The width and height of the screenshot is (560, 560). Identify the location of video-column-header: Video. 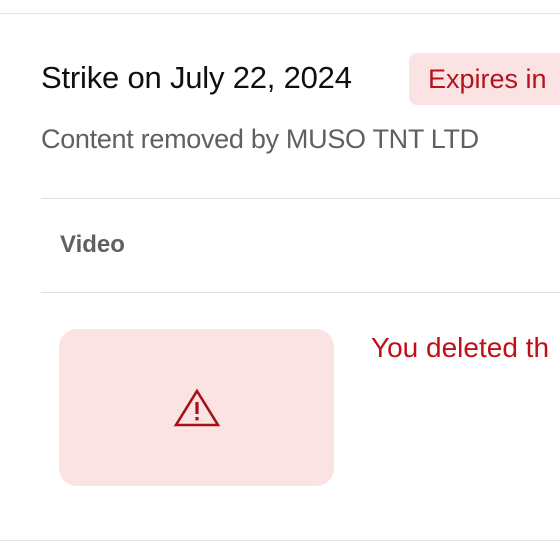
(92, 244).